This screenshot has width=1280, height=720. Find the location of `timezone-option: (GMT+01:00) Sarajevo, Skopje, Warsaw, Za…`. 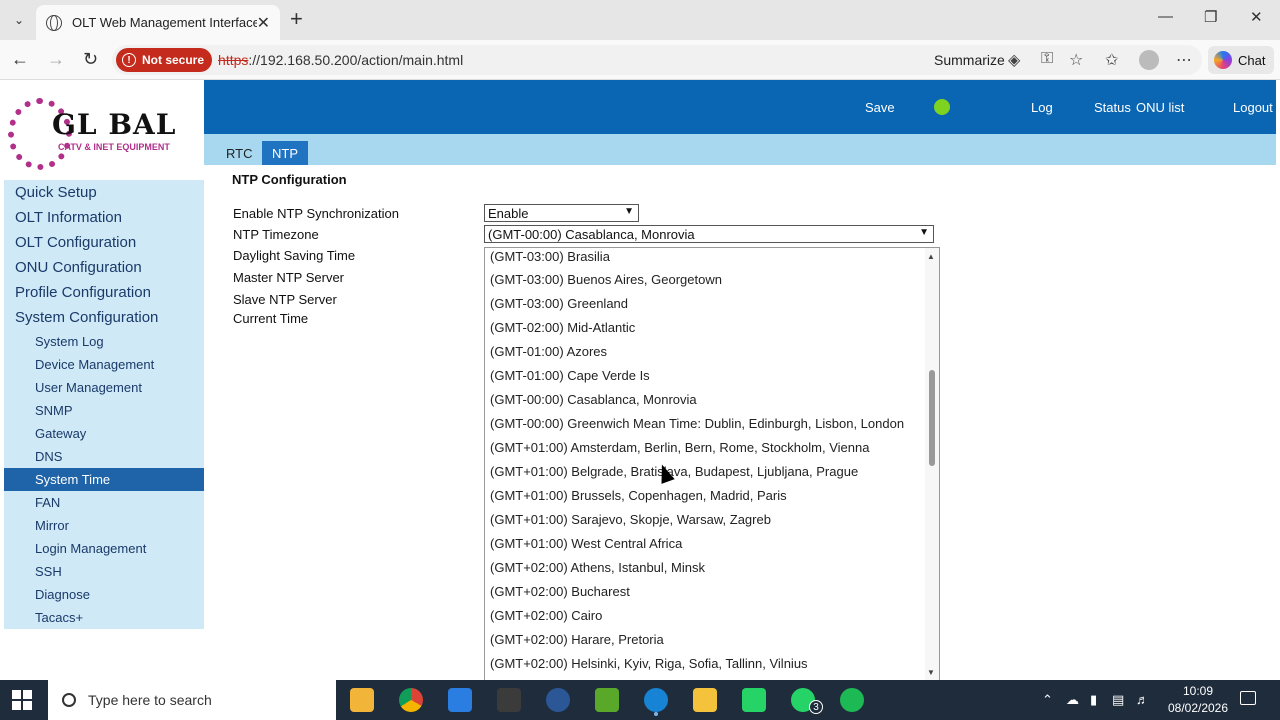

timezone-option: (GMT+01:00) Sarajevo, Skopje, Warsaw, Za… is located at coordinates (630, 519).